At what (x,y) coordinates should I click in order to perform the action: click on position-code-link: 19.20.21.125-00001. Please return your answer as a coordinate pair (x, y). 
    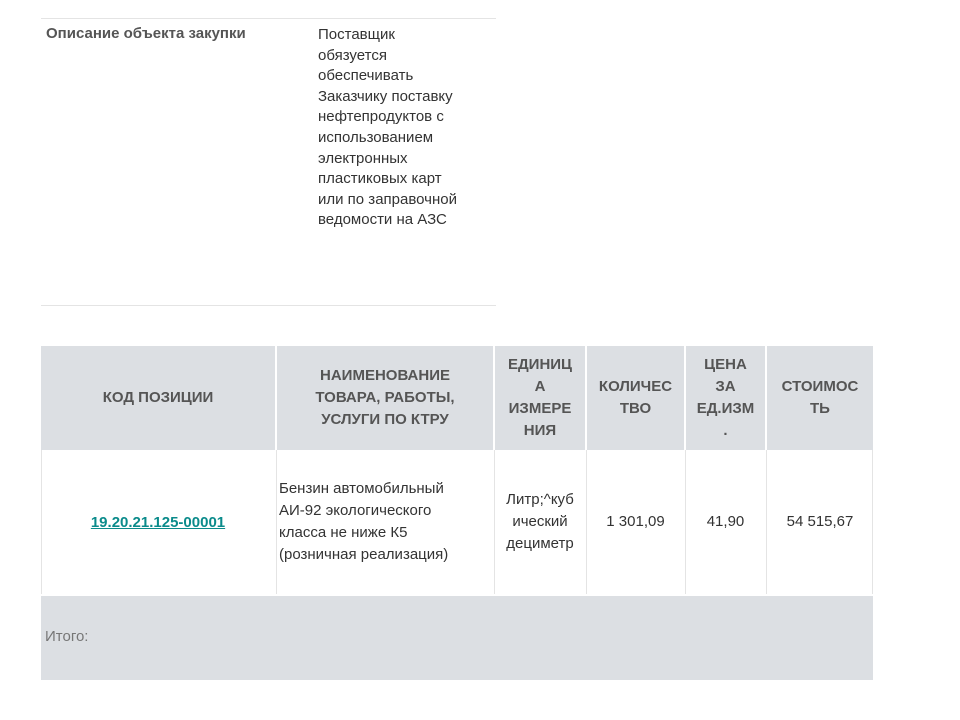
    Looking at the image, I should click on (158, 522).